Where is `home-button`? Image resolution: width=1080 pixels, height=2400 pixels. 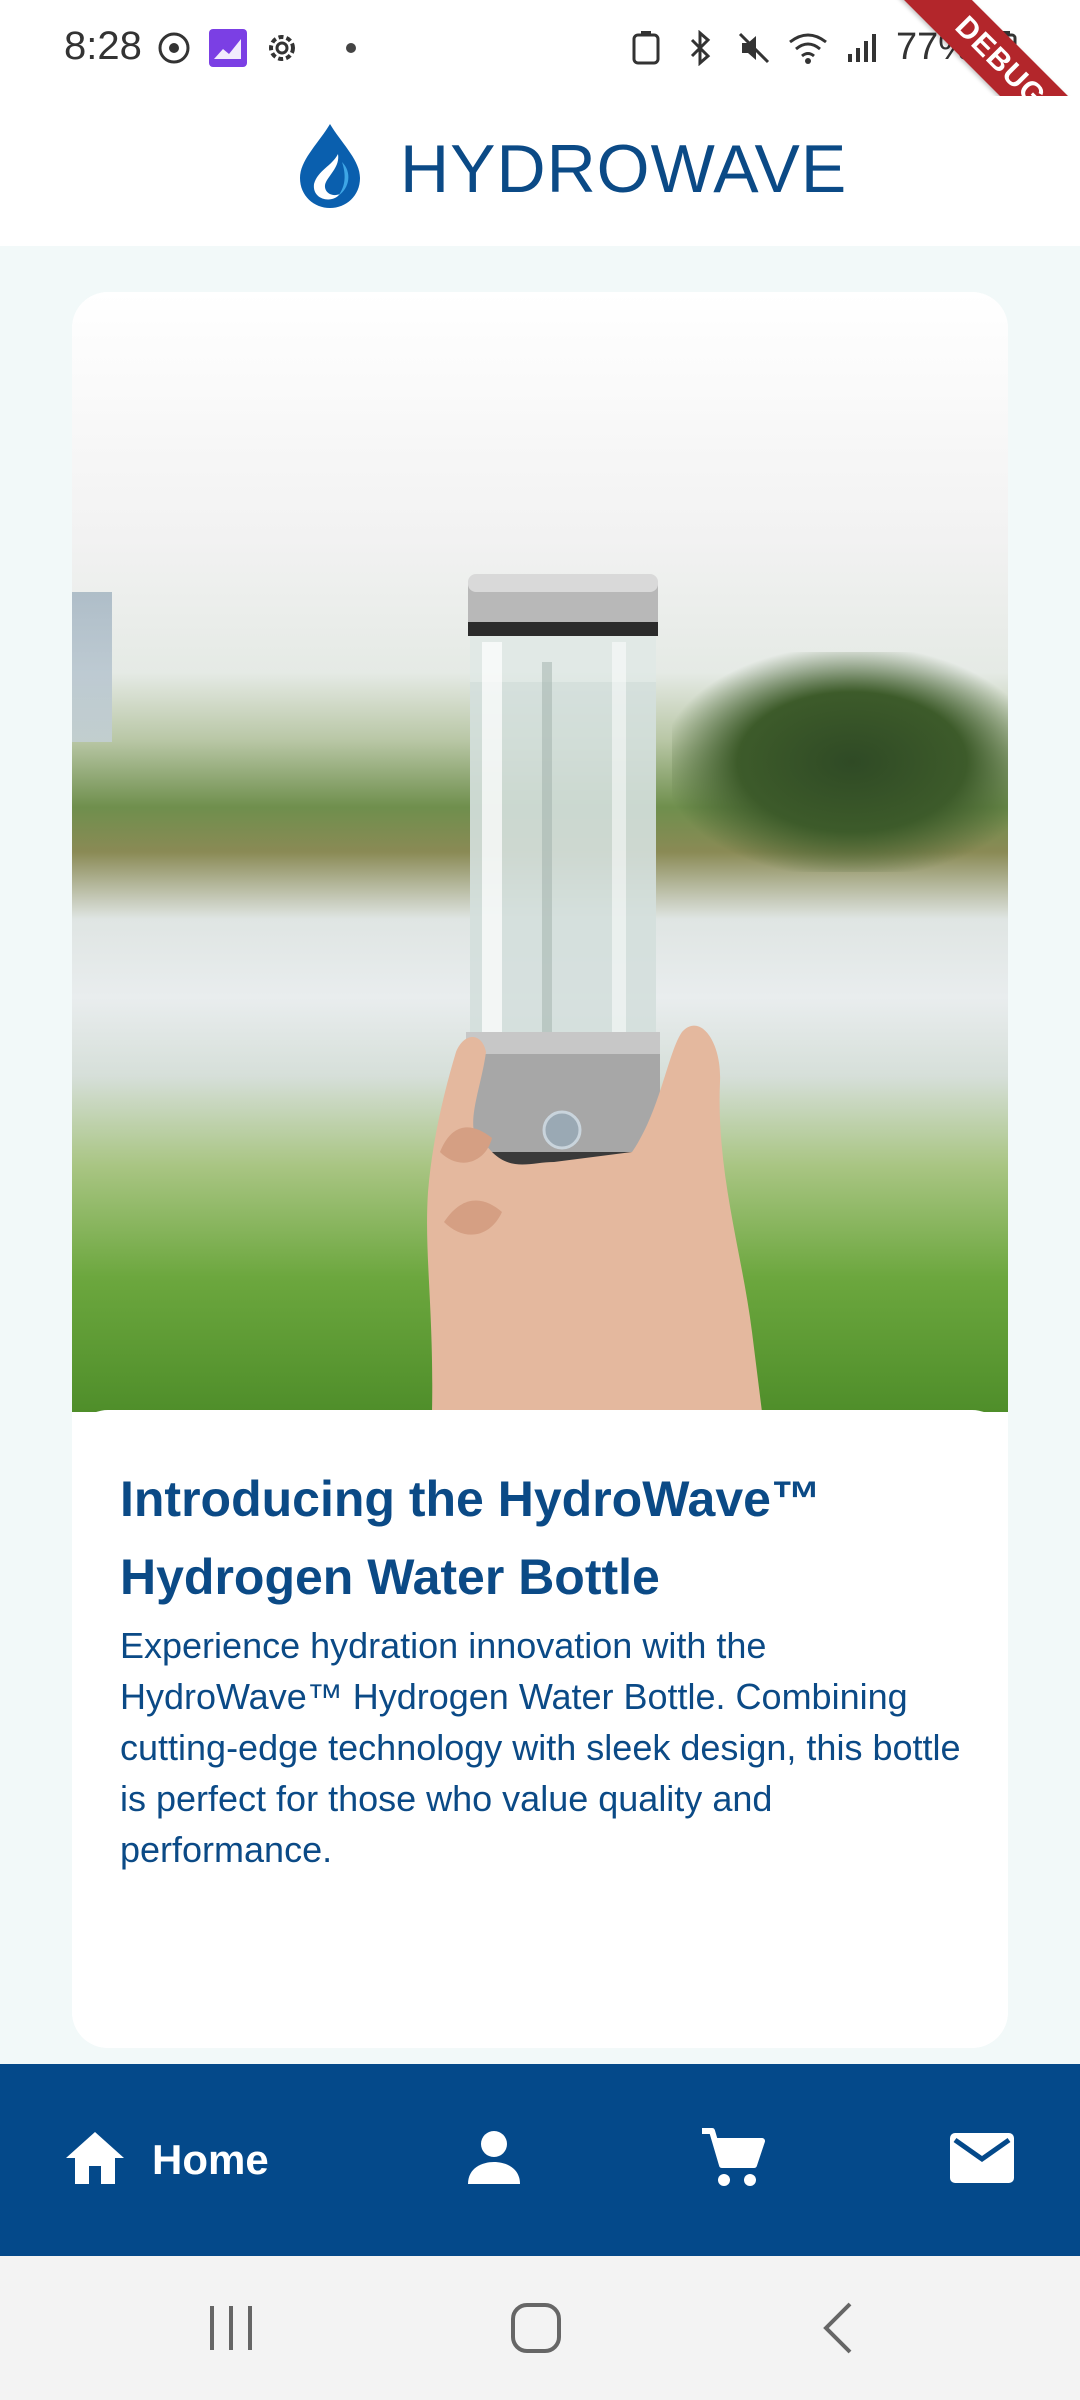
home-button is located at coordinates (536, 2330).